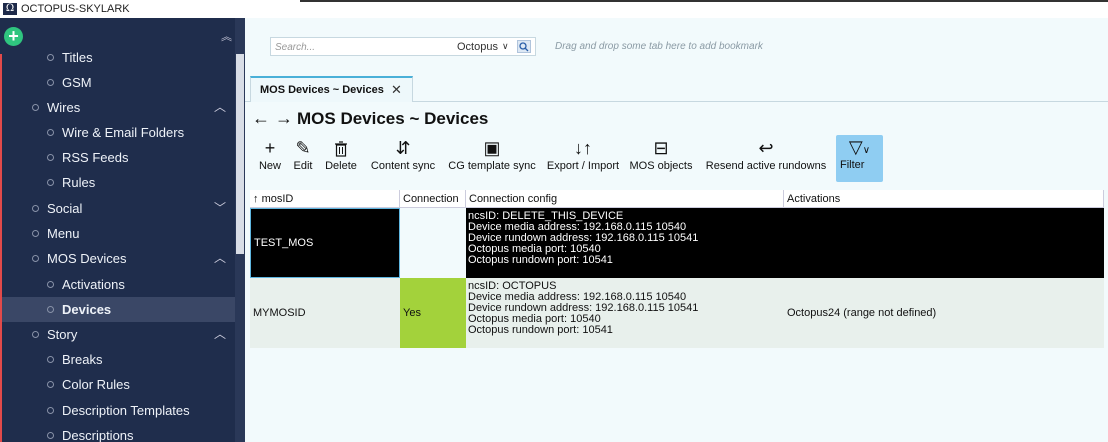 The width and height of the screenshot is (1108, 442). I want to click on table-cell-mosid: MYMOSID, so click(325, 313).